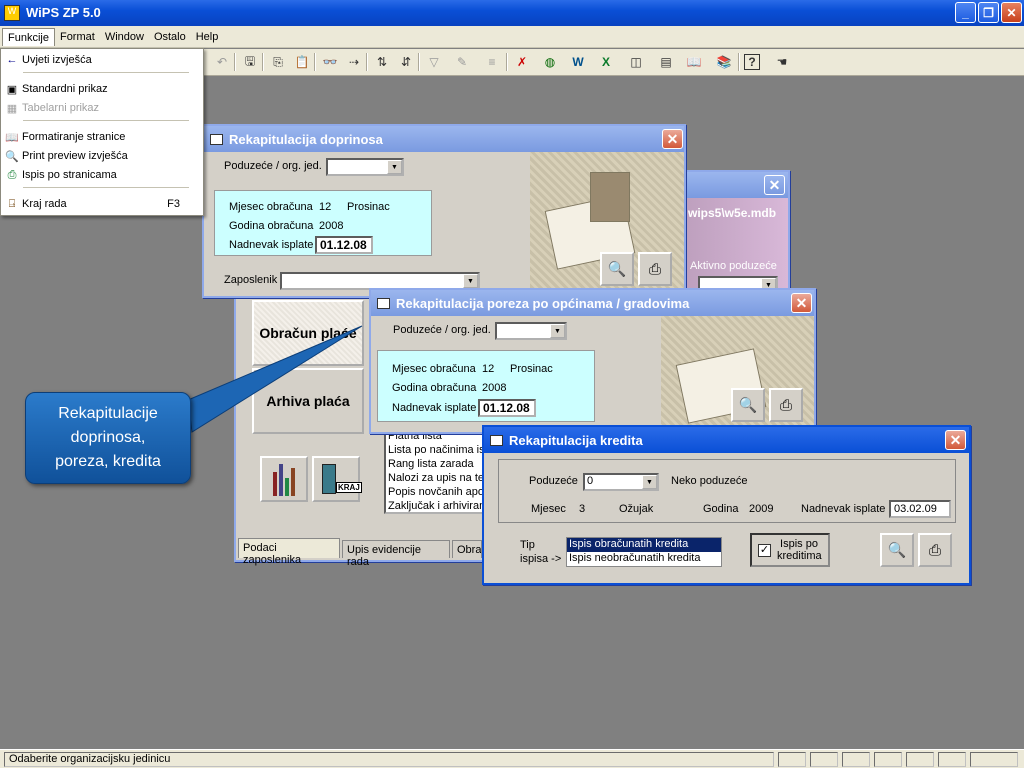  What do you see at coordinates (988, 12) in the screenshot?
I see `restore-button: ❐` at bounding box center [988, 12].